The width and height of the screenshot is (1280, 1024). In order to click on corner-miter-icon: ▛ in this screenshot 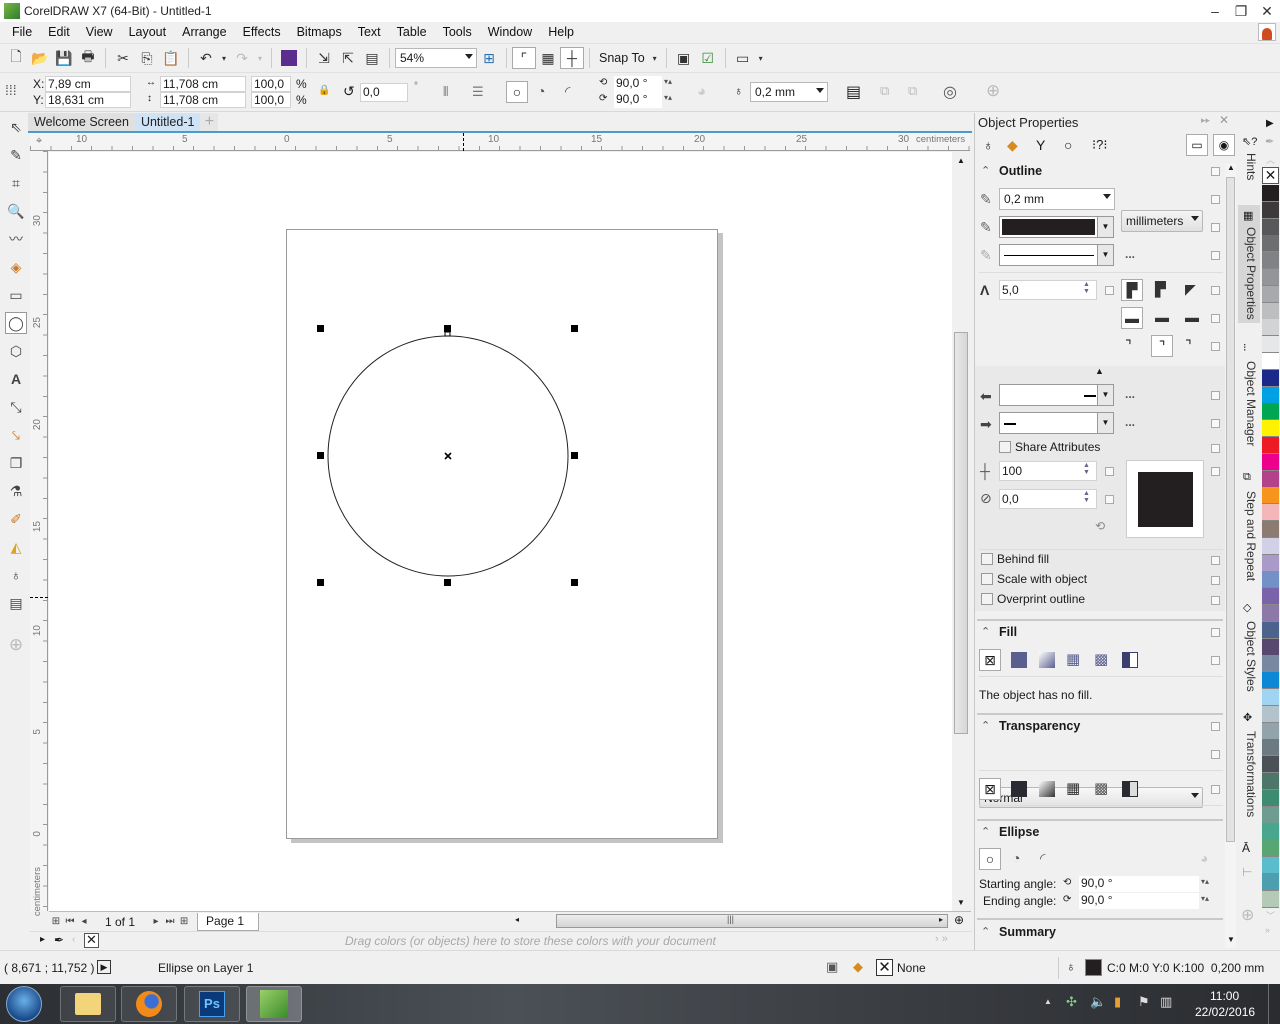, I will do `click(1132, 290)`.